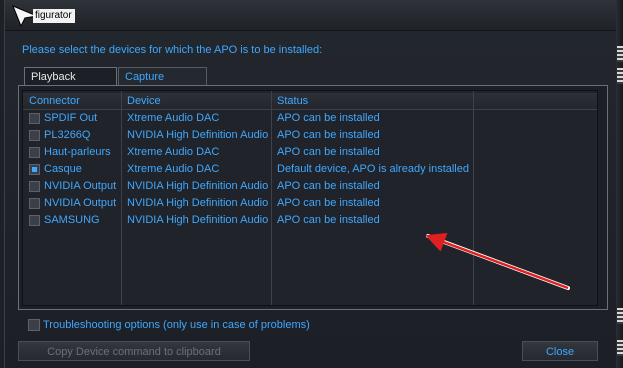 The image size is (623, 368). I want to click on close-button: Close, so click(560, 351).